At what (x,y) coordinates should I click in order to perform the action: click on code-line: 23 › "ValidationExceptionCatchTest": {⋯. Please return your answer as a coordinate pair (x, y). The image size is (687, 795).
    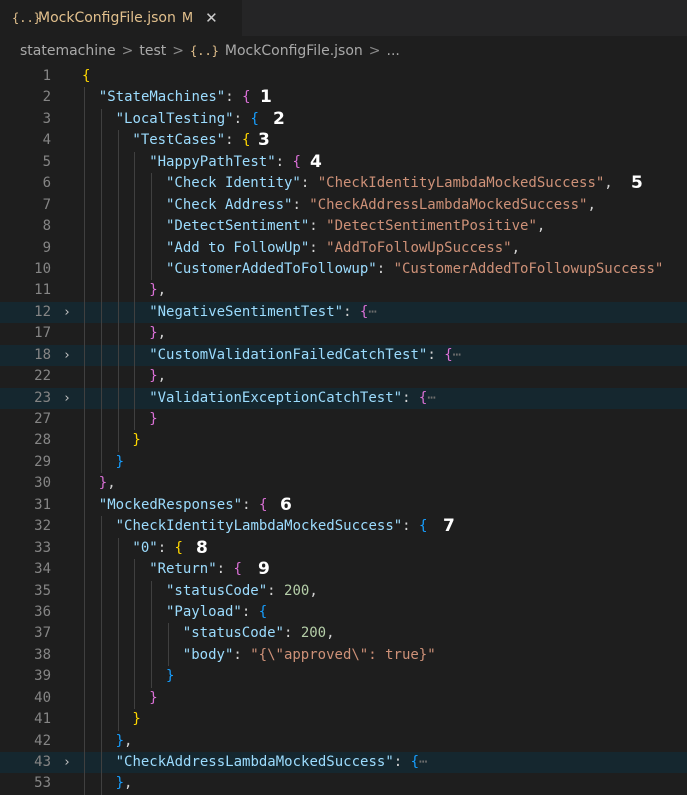
    Looking at the image, I should click on (343, 398).